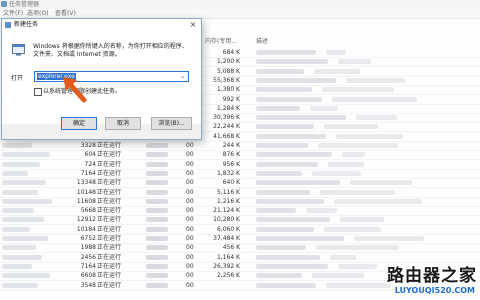 The height and width of the screenshot is (300, 480). What do you see at coordinates (262, 42) in the screenshot?
I see `column-header-description: 描述` at bounding box center [262, 42].